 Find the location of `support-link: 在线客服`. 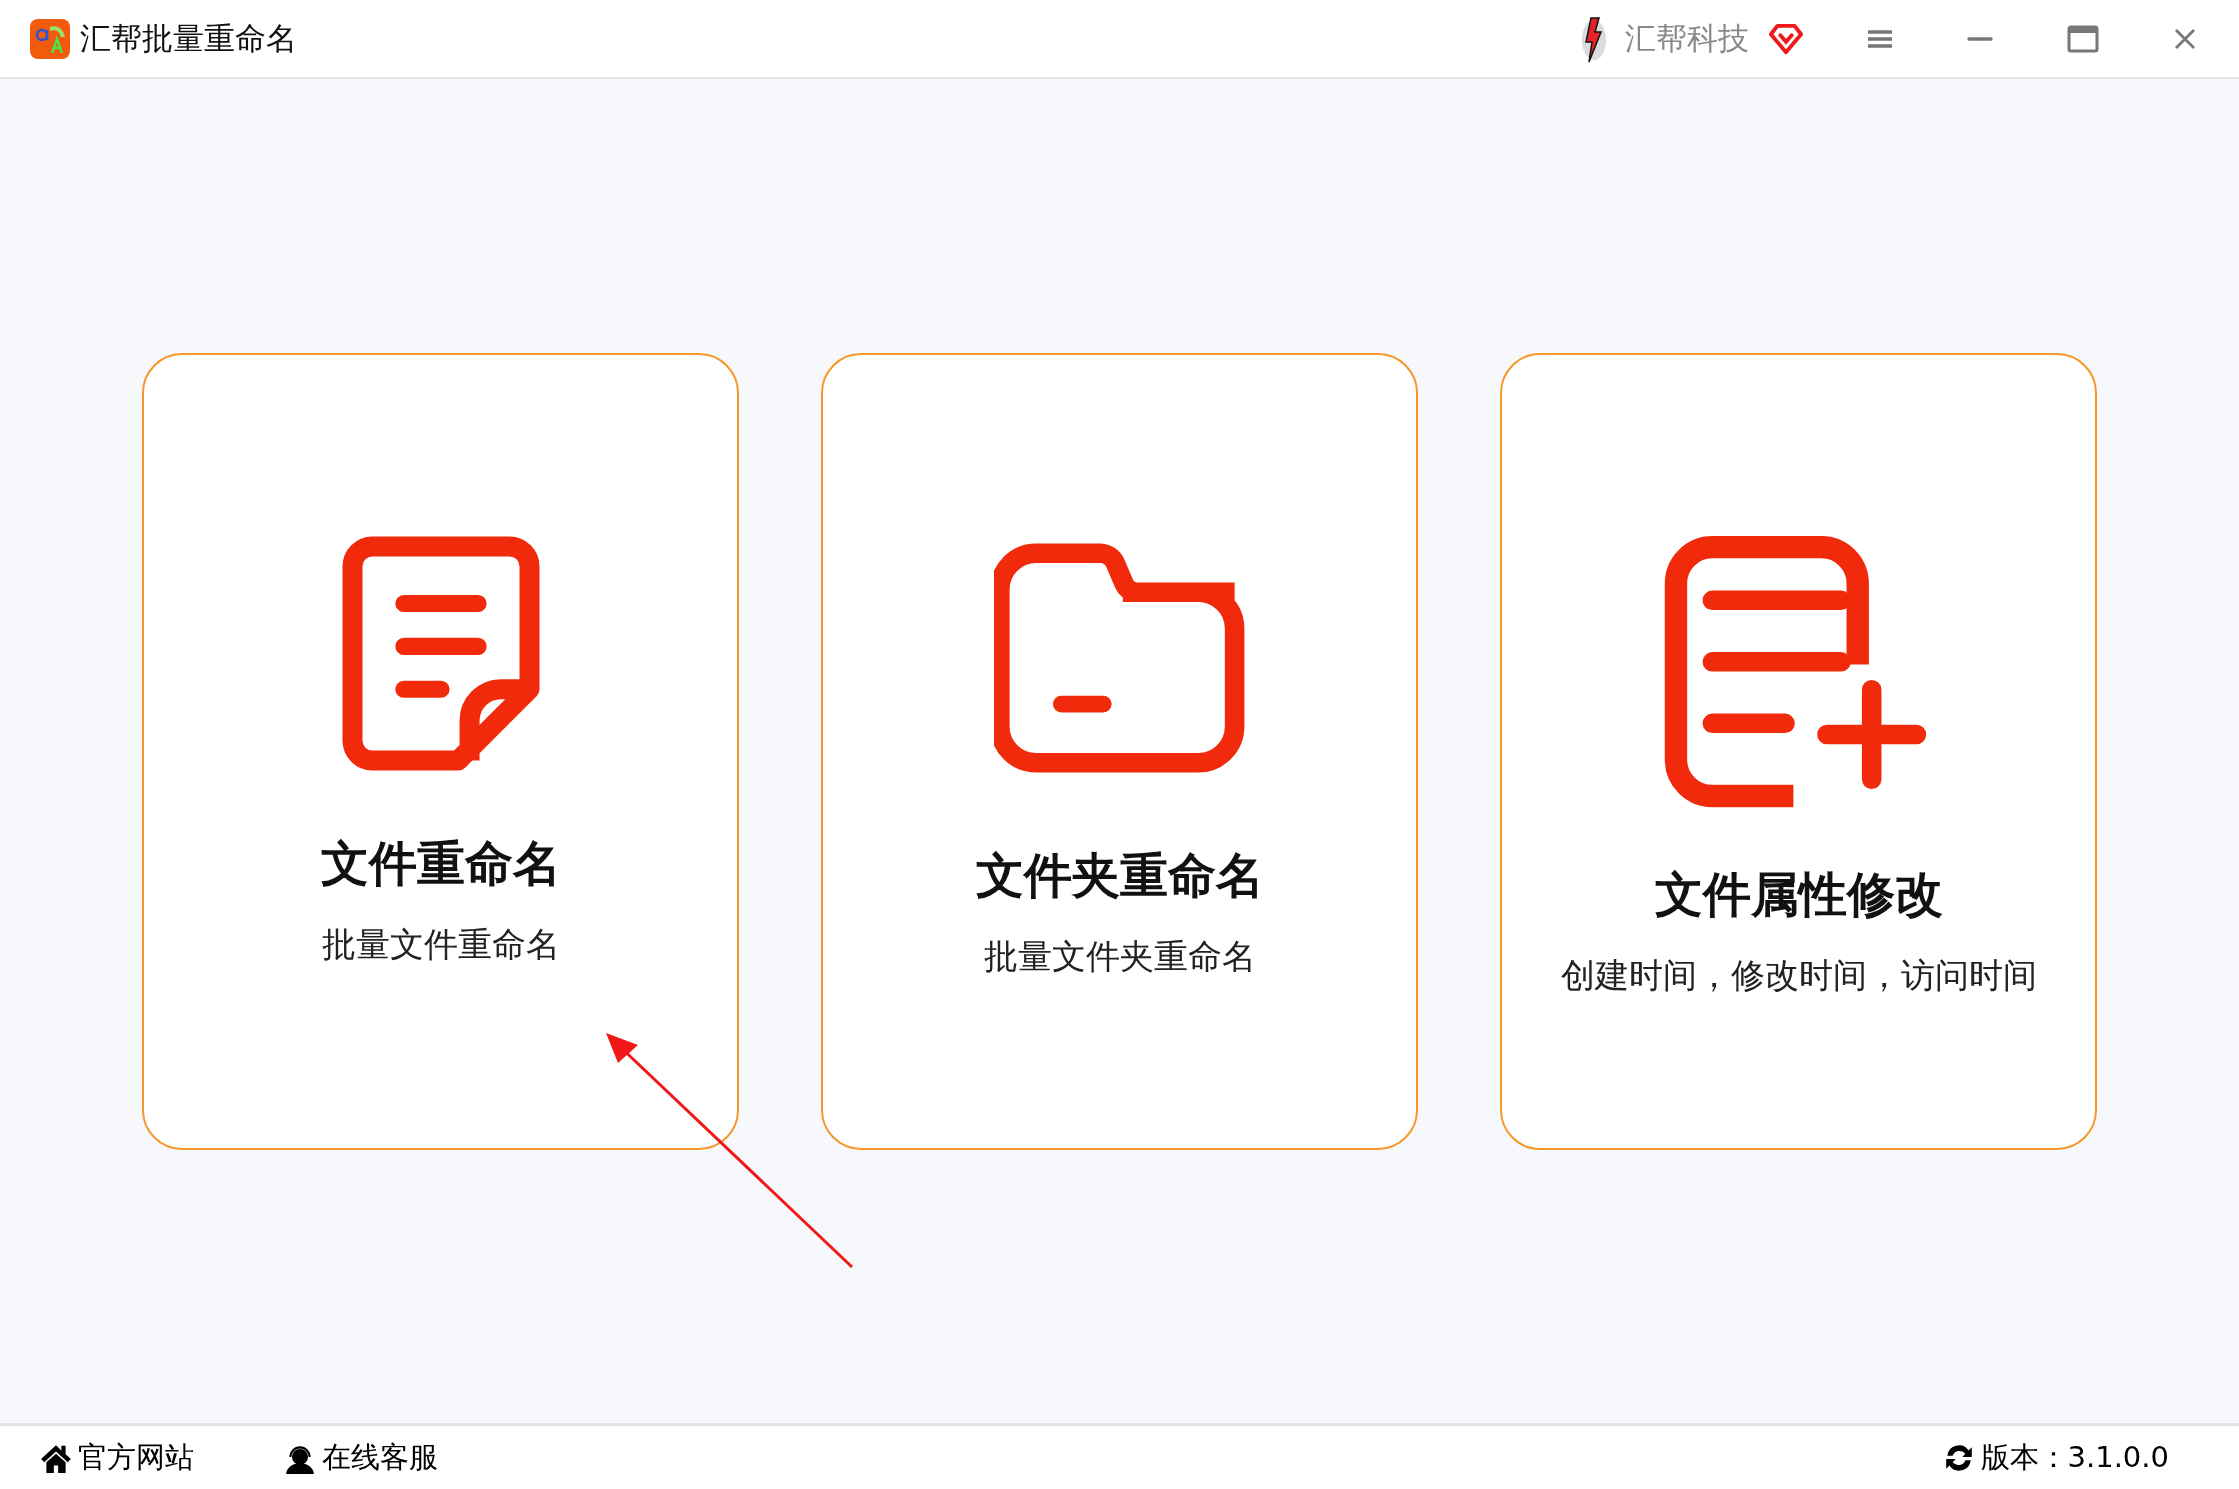

support-link: 在线客服 is located at coordinates (361, 1457).